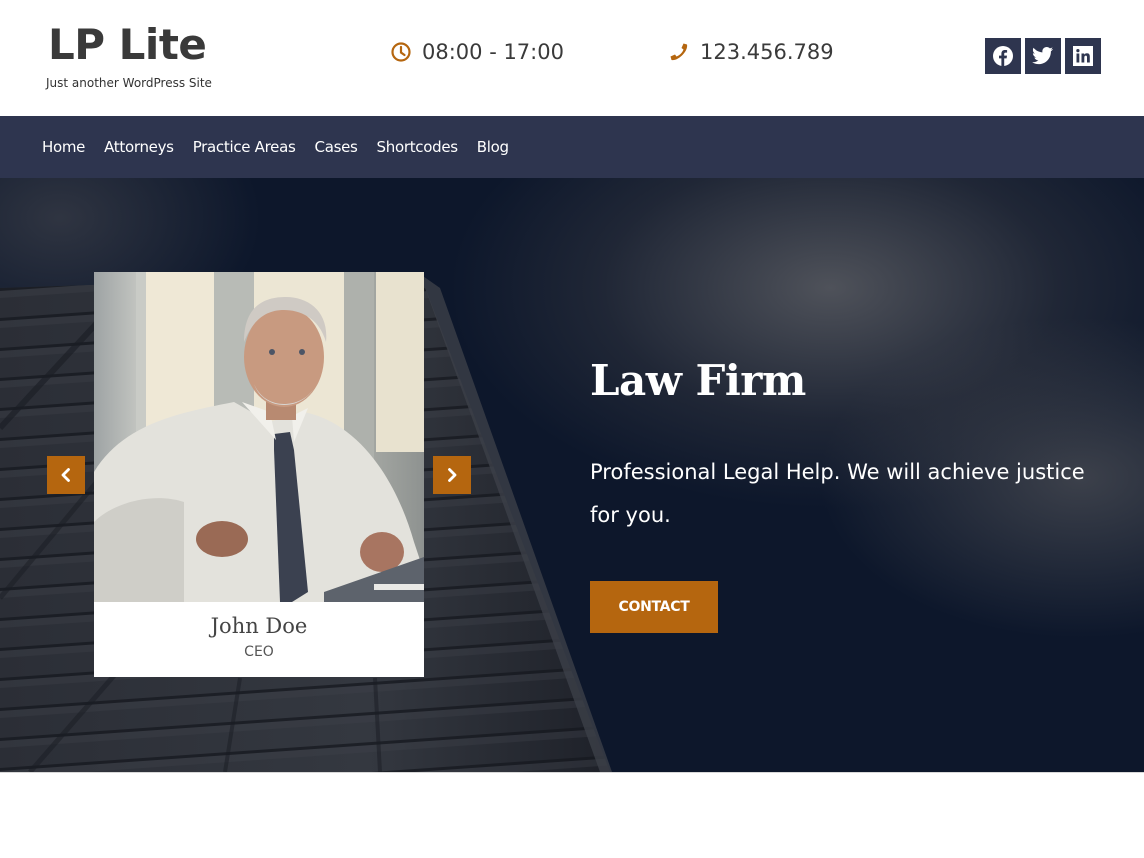 The image size is (1144, 858). Describe the element at coordinates (654, 607) in the screenshot. I see `contact-button: CONTACT` at that location.